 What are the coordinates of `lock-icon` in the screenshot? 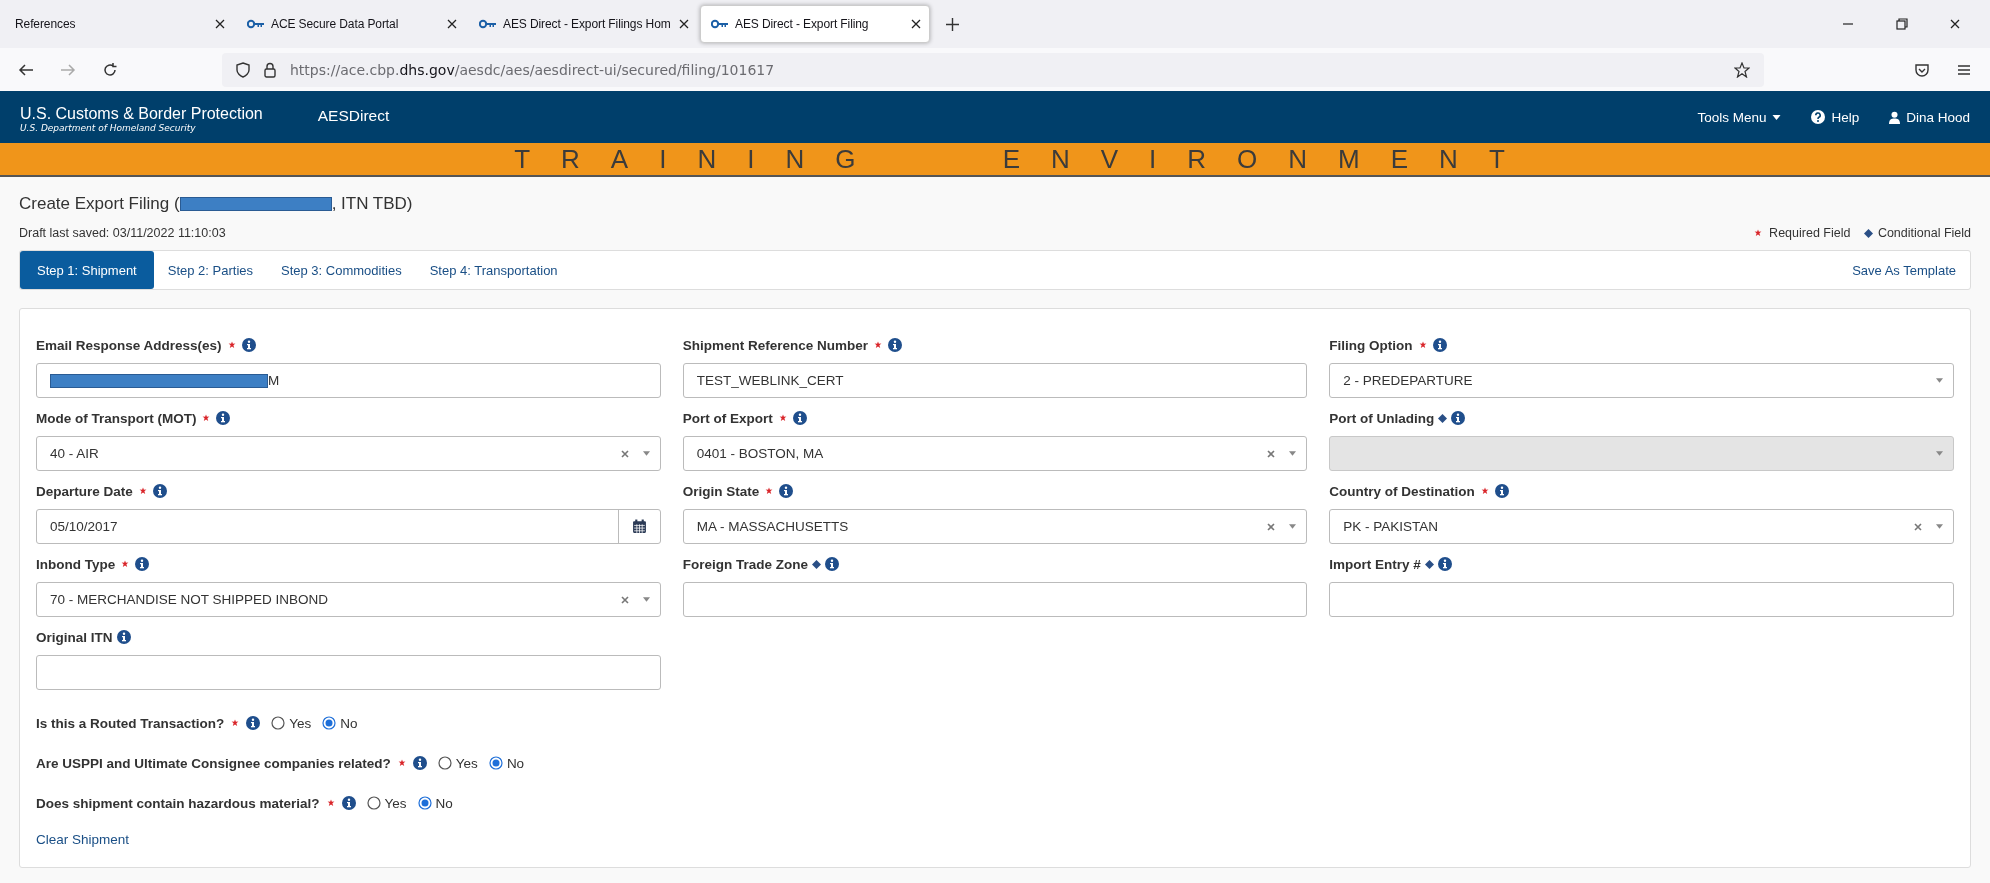 It's located at (270, 69).